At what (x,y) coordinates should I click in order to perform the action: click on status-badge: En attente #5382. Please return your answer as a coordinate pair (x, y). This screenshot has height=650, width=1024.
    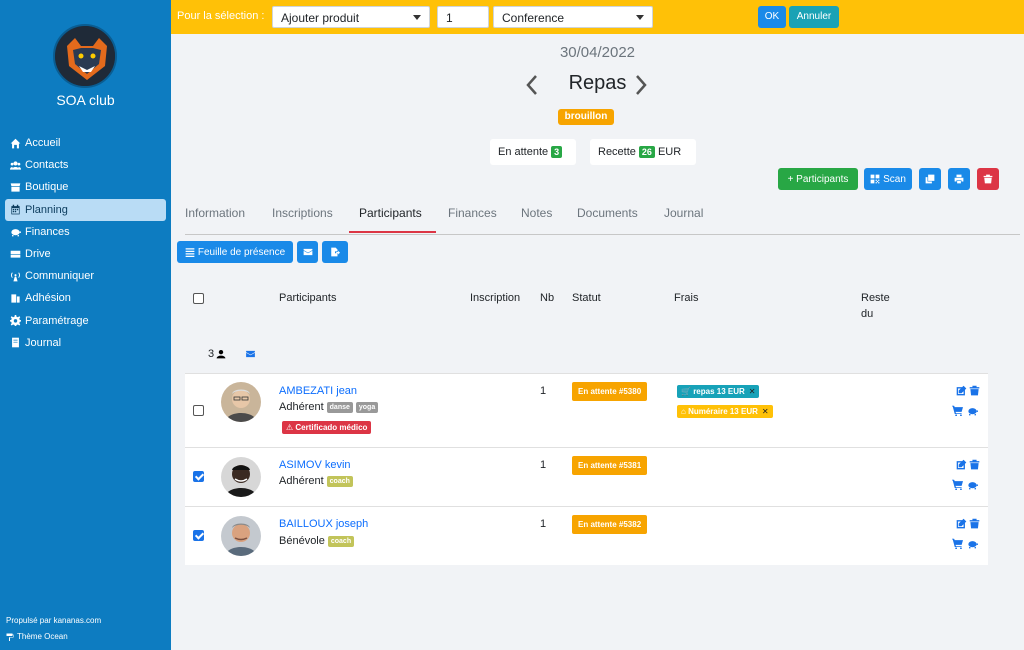
    Looking at the image, I should click on (610, 524).